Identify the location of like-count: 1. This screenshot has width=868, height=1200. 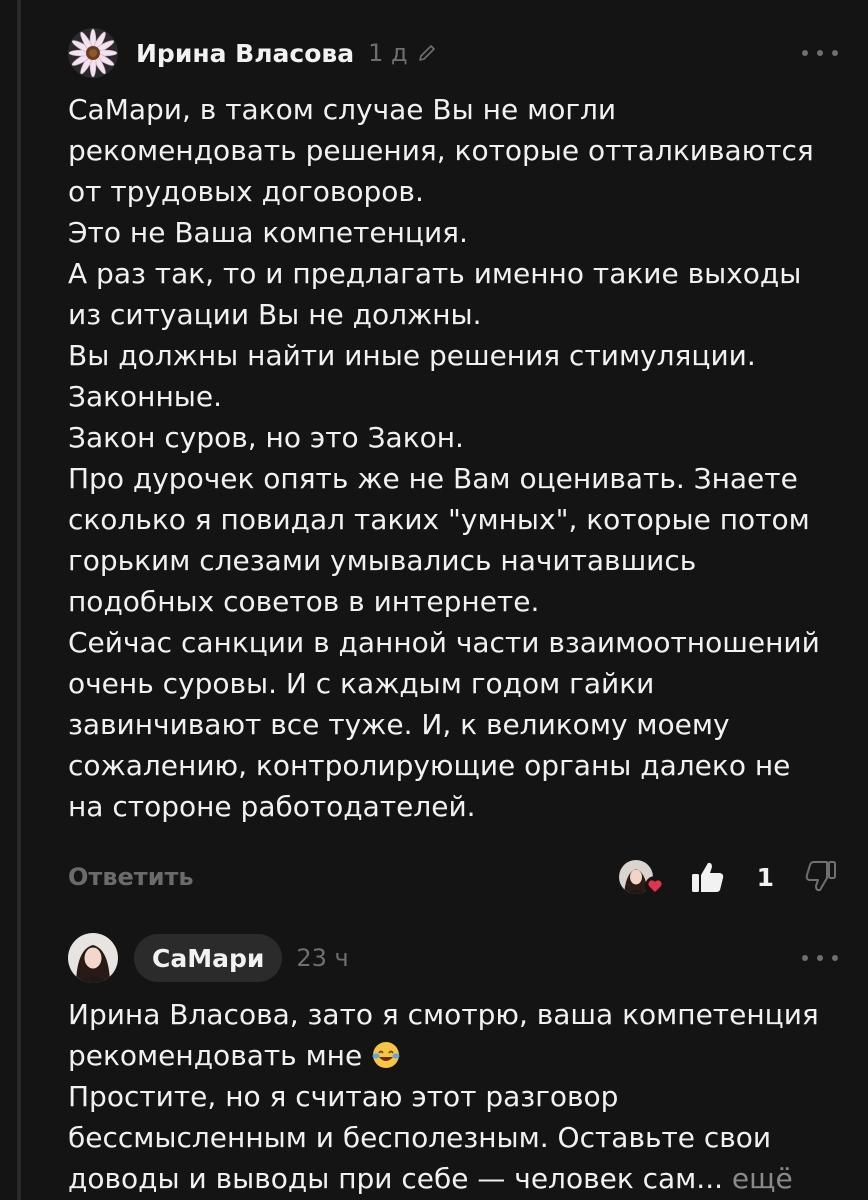
(765, 877).